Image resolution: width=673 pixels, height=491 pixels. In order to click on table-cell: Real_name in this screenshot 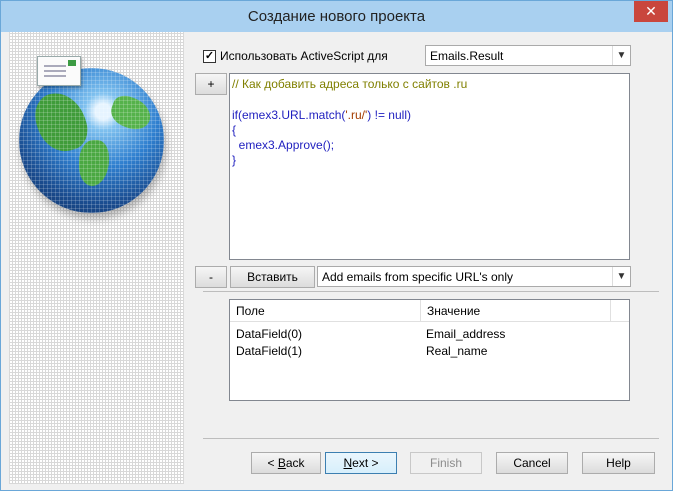, I will do `click(456, 351)`.